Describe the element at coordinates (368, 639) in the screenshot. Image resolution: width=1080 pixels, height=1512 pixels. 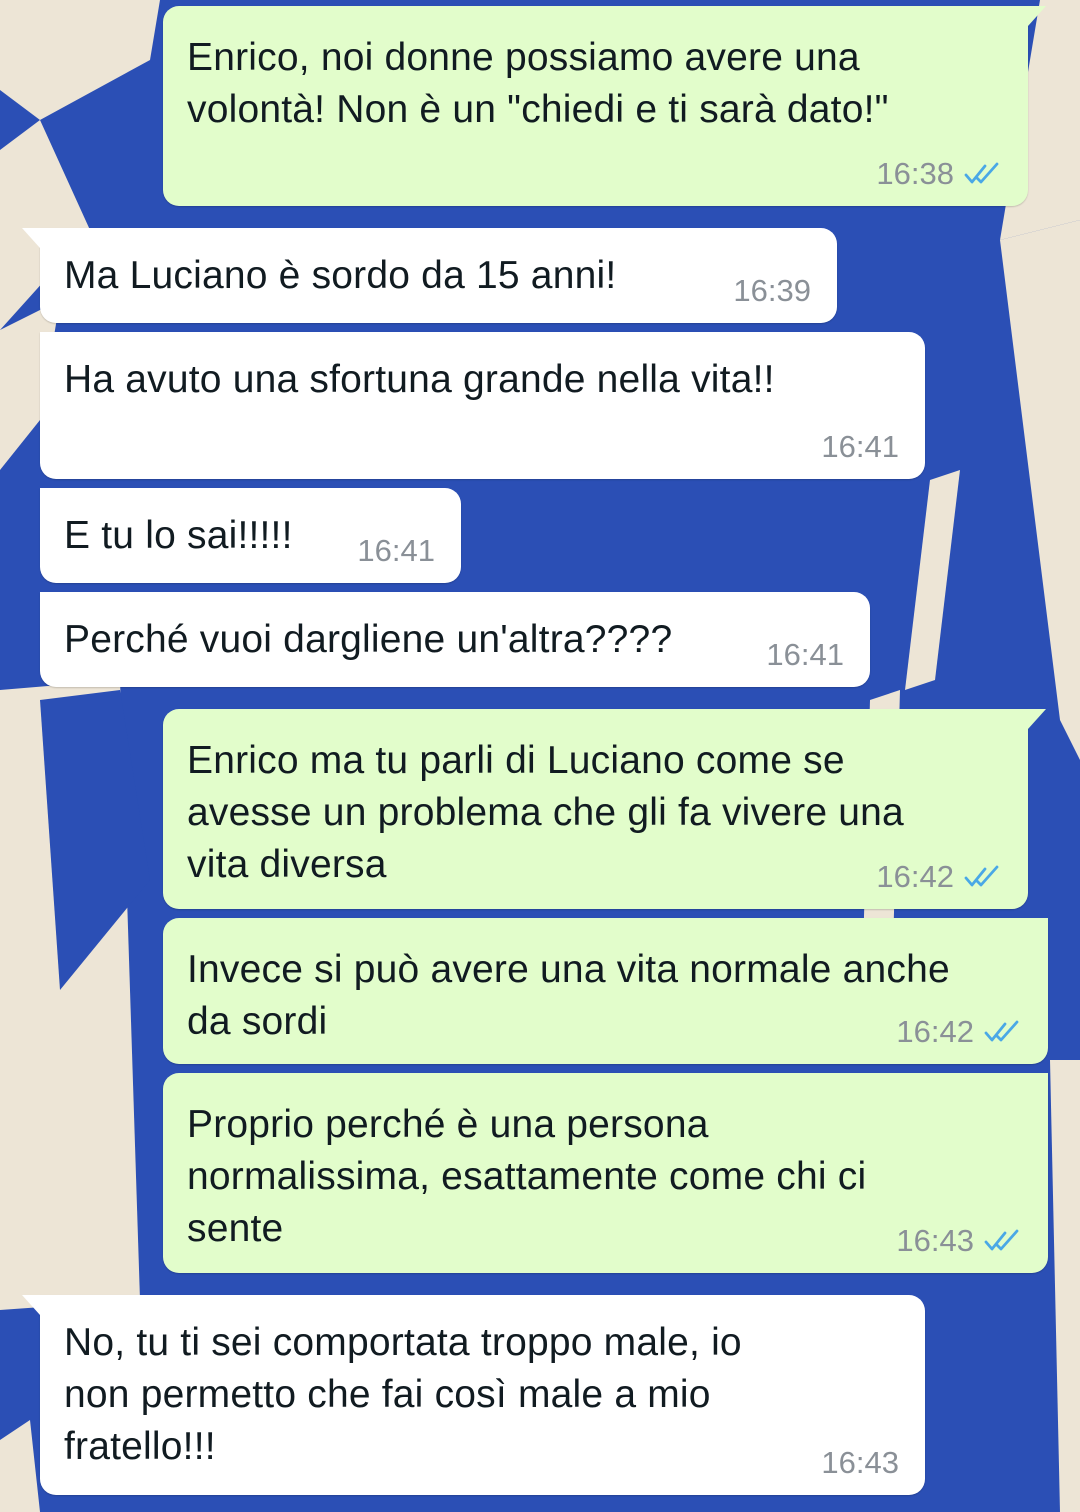
I see `message-text: Perché vuoi dargliene un'altra????` at that location.